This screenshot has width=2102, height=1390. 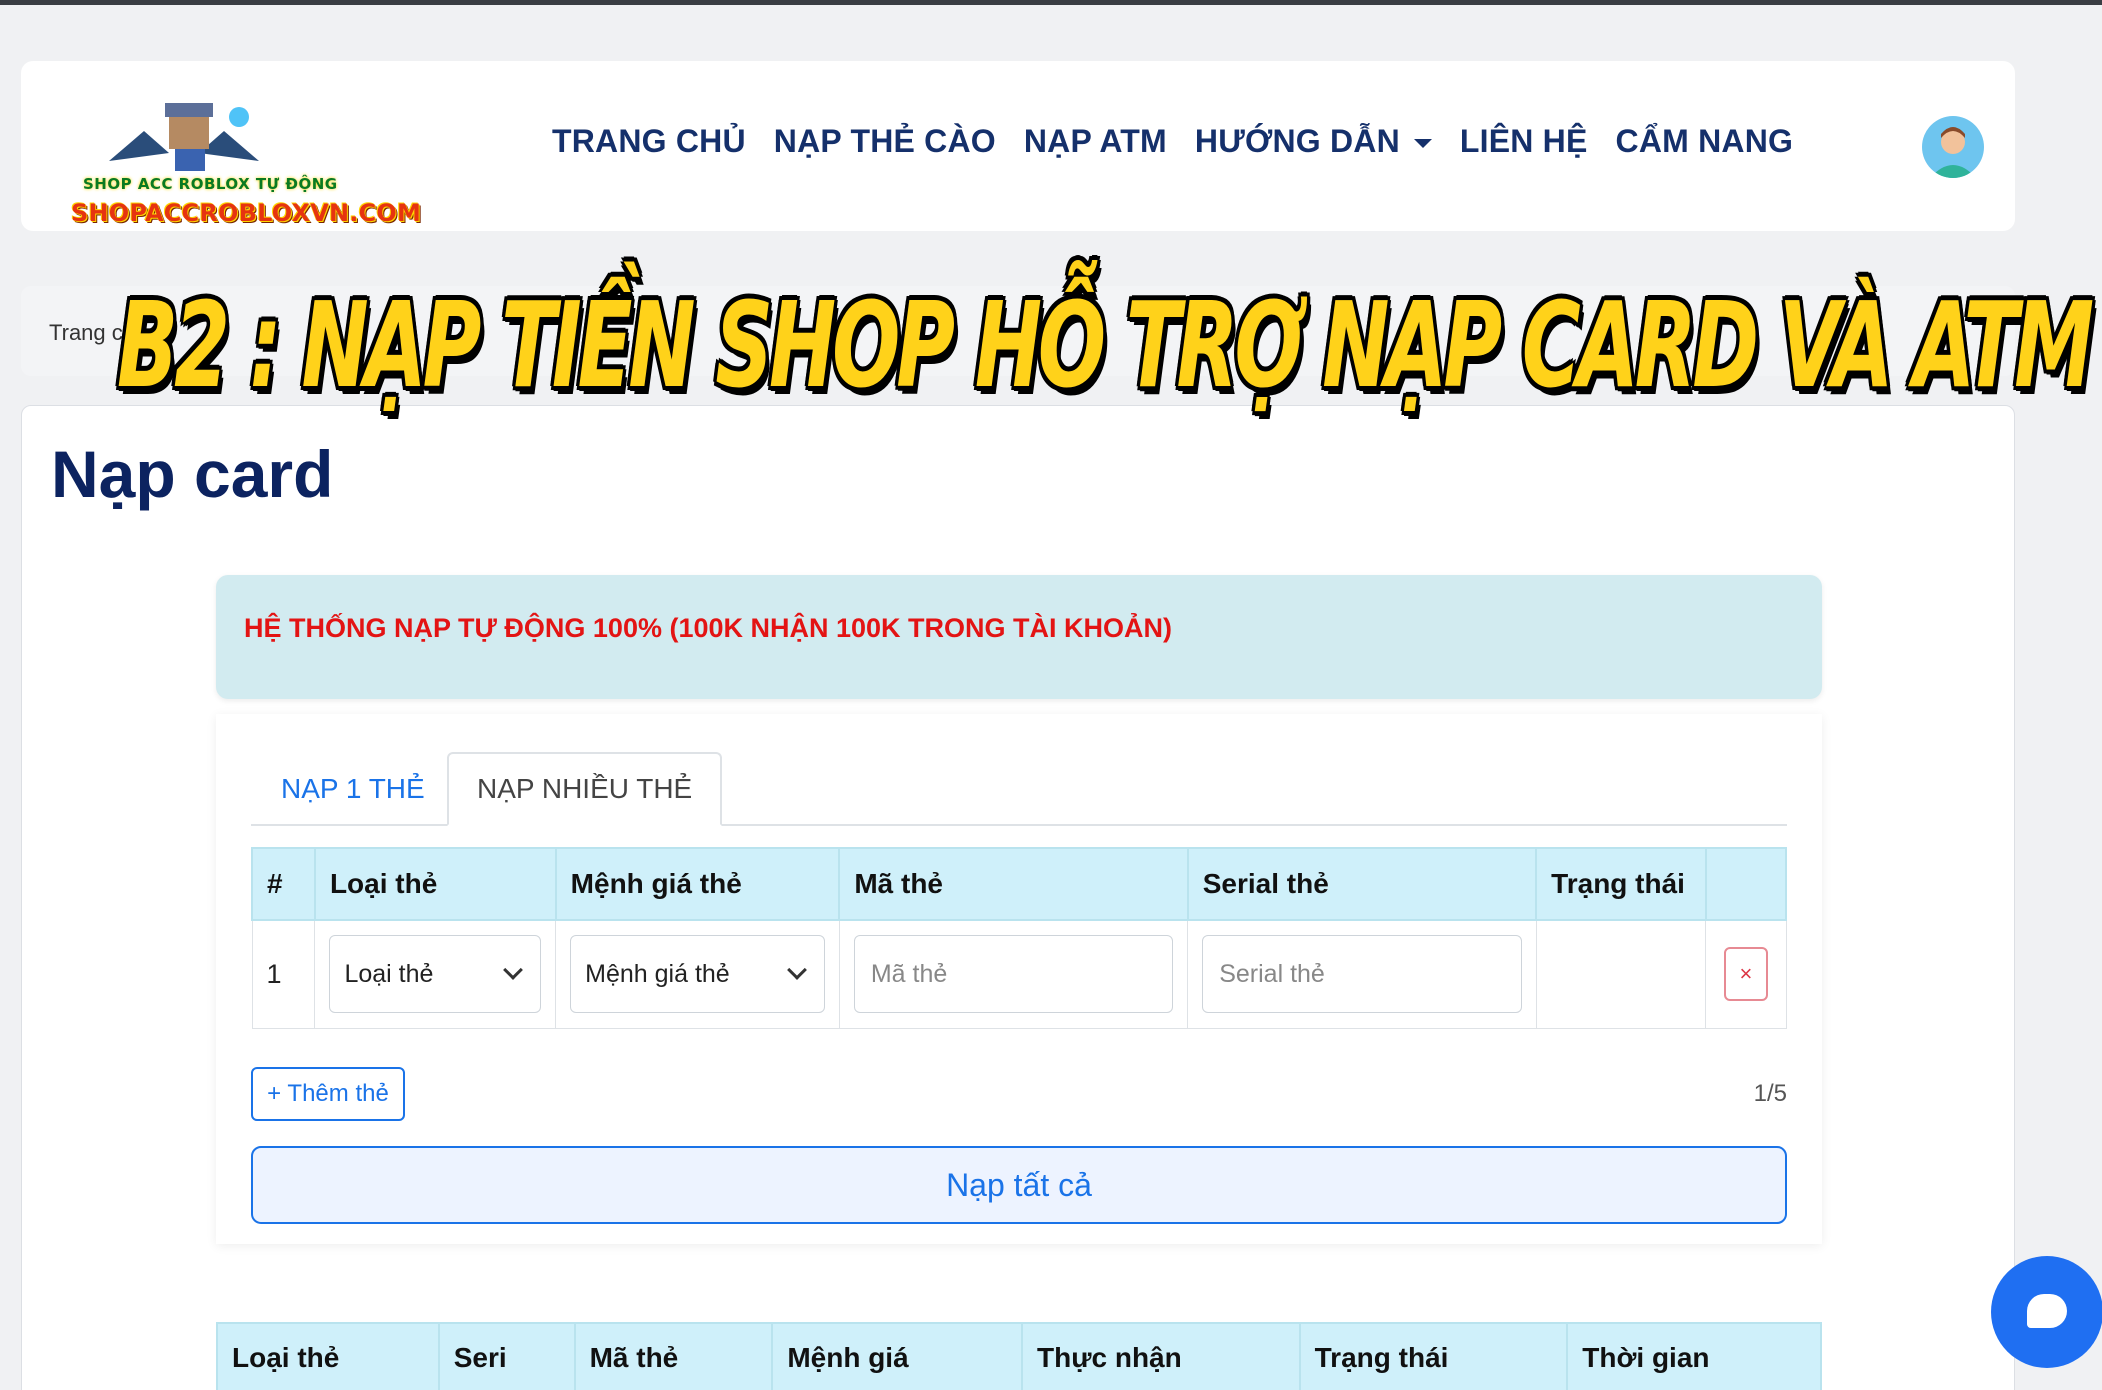 What do you see at coordinates (435, 884) in the screenshot?
I see `col-card-type: Loại thẻ` at bounding box center [435, 884].